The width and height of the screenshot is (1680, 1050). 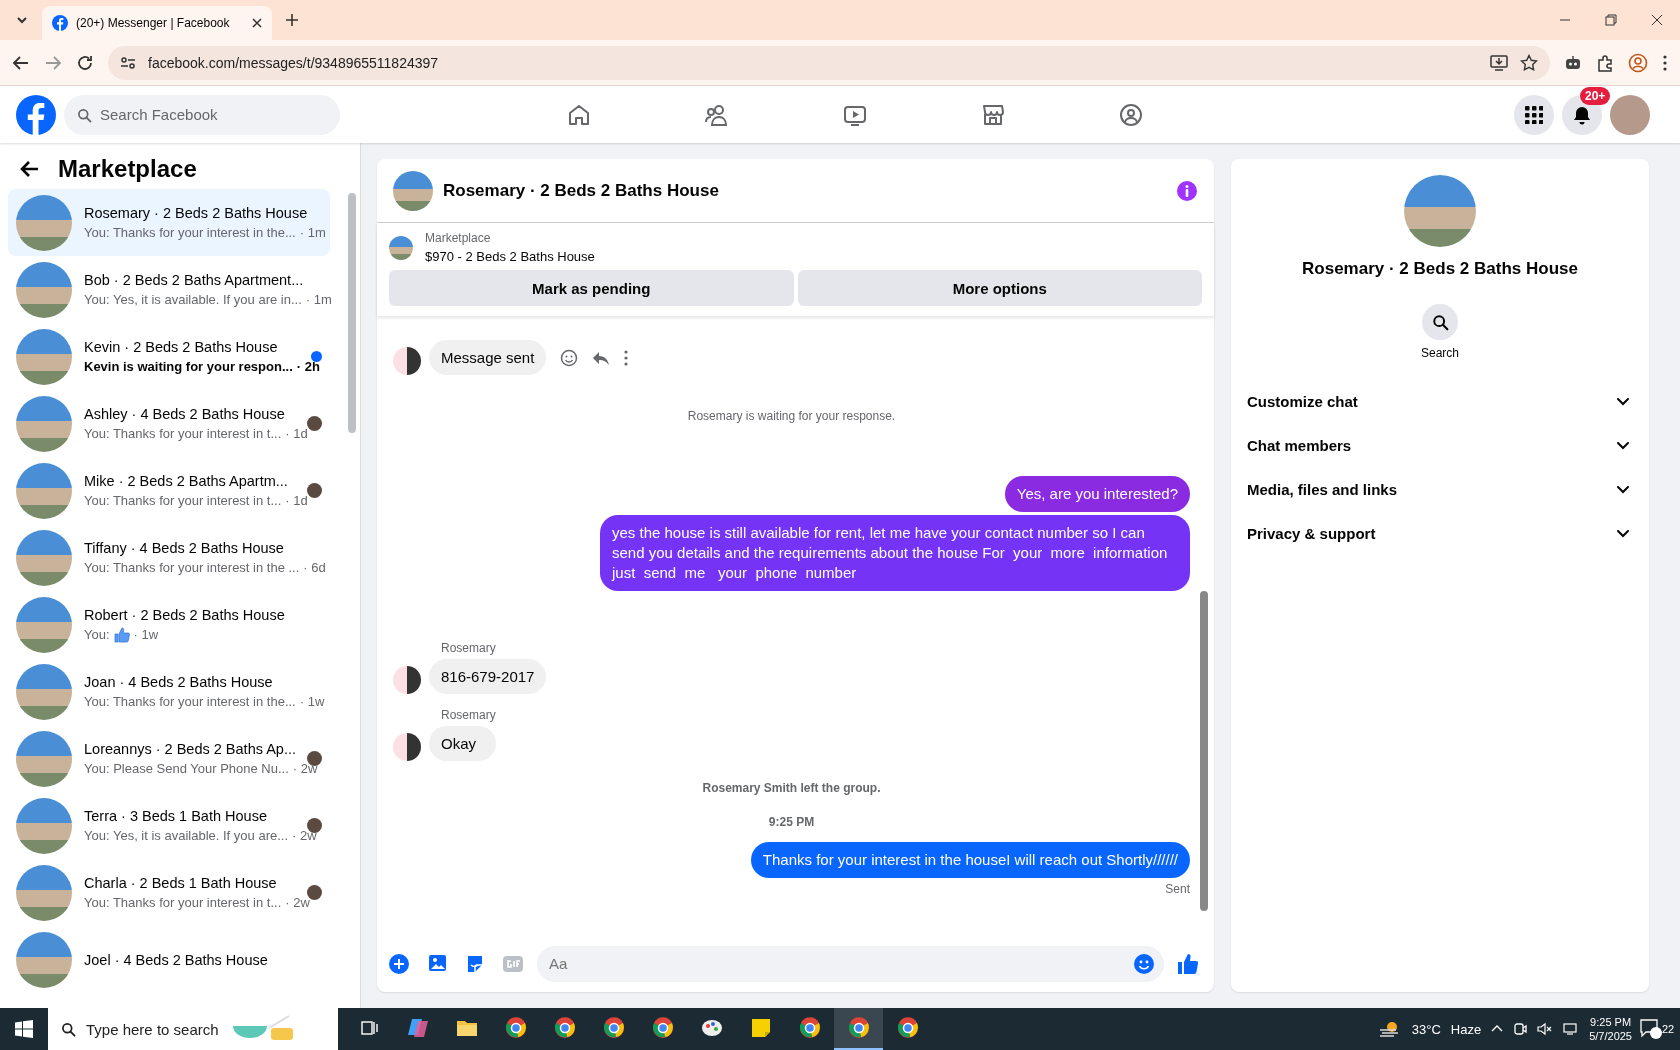 What do you see at coordinates (1611, 1022) in the screenshot?
I see `clock-time: 9:25 PM` at bounding box center [1611, 1022].